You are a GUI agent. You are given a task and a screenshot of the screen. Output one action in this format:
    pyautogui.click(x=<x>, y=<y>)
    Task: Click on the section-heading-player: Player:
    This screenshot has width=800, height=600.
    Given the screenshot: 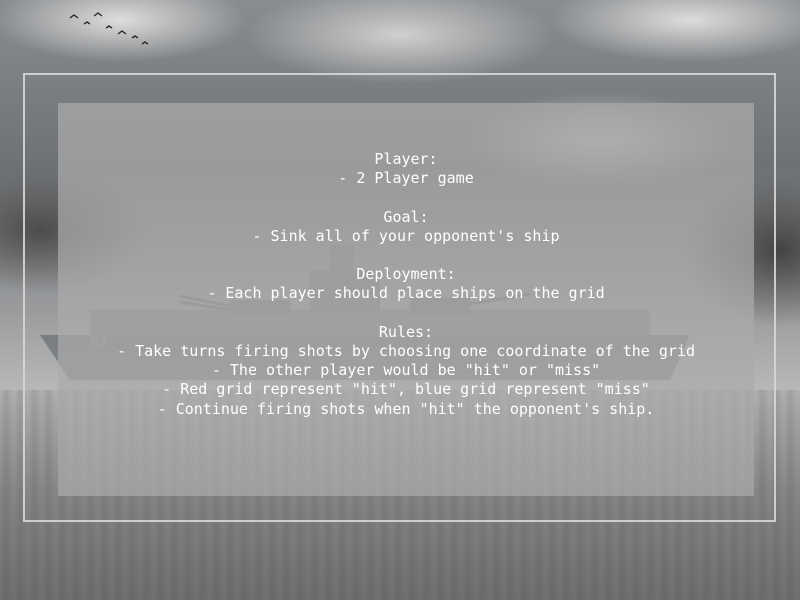 What is the action you would take?
    pyautogui.click(x=406, y=159)
    